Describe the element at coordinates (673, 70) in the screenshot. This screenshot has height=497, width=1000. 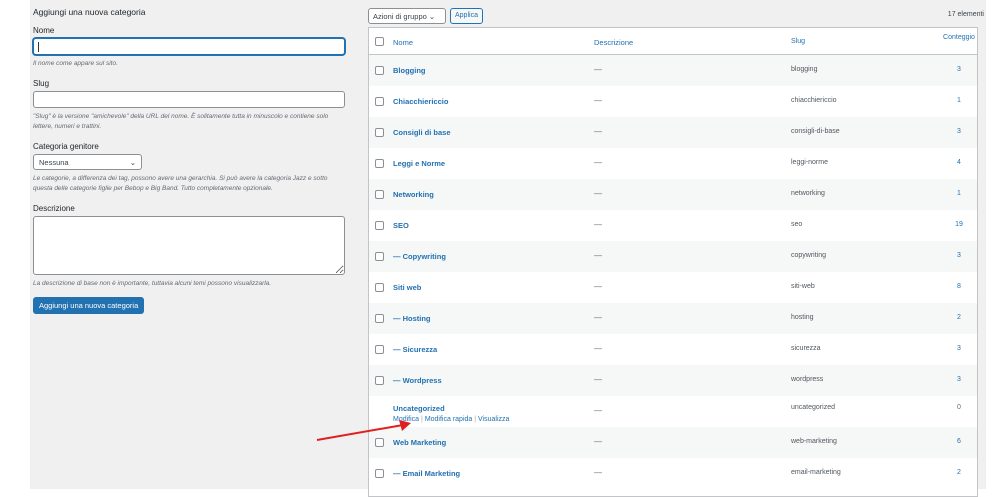
I see `table-row: Blogging — blogging 3` at that location.